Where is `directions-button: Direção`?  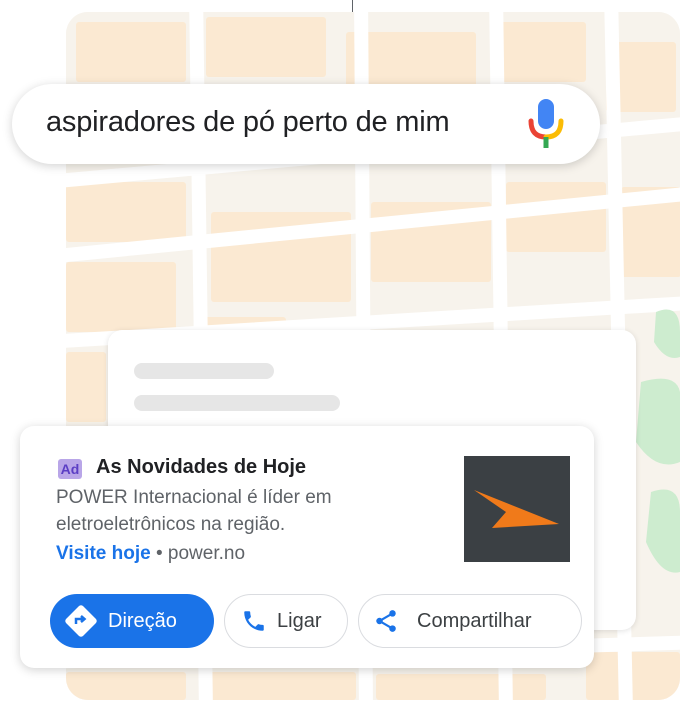 directions-button: Direção is located at coordinates (132, 621).